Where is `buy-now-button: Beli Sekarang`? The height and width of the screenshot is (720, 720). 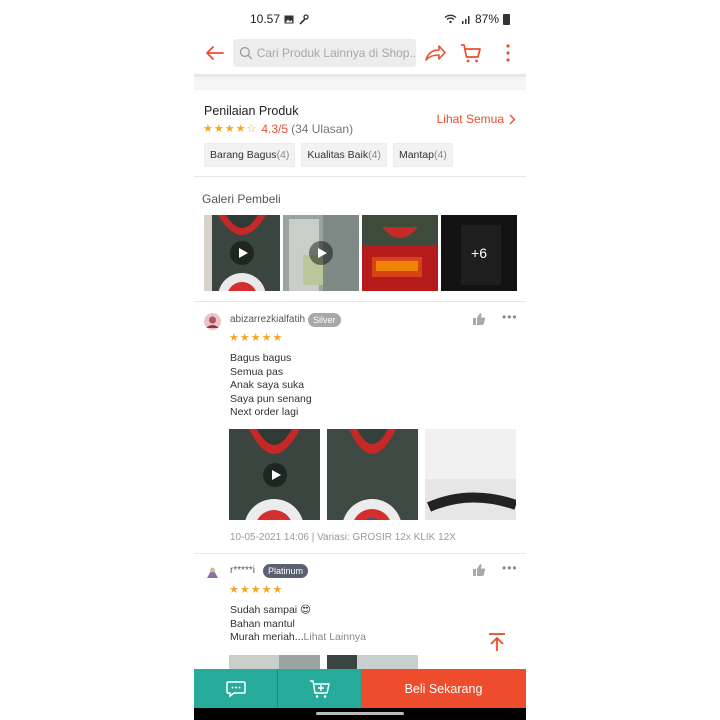 buy-now-button: Beli Sekarang is located at coordinates (443, 688).